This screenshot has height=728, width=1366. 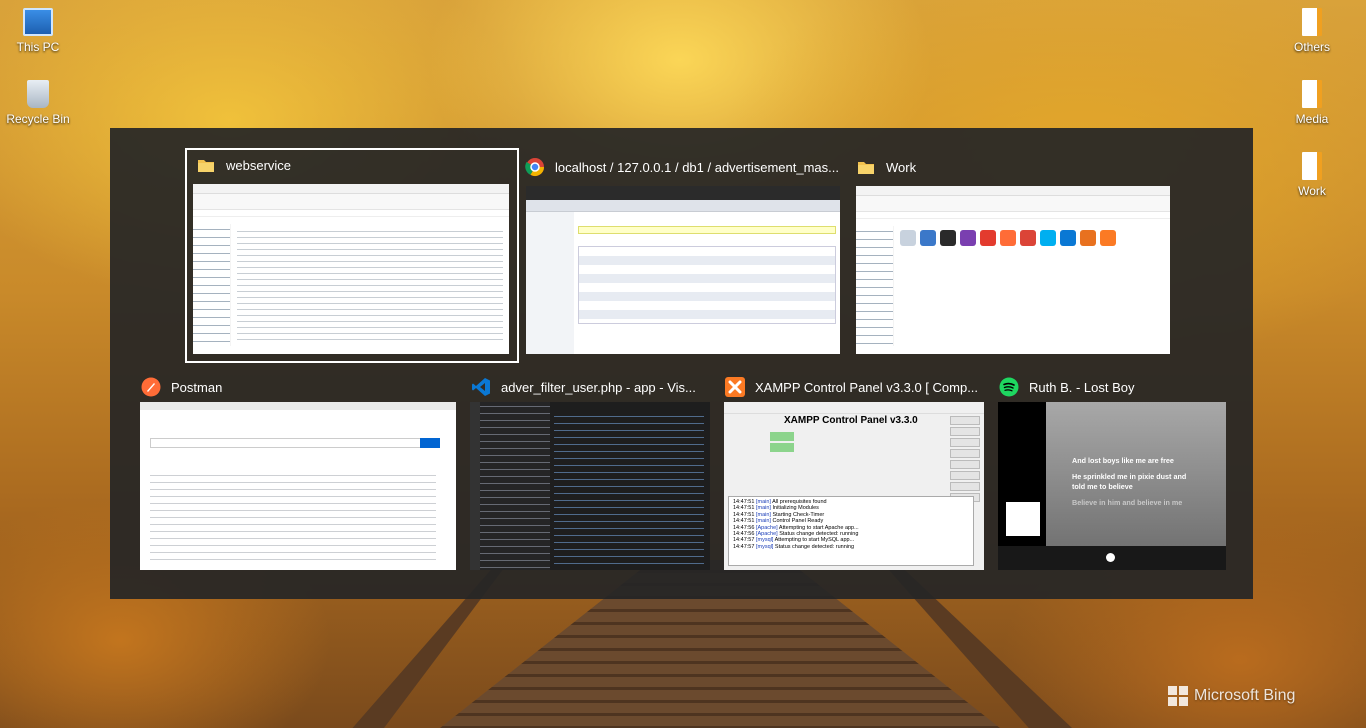 I want to click on this-pc-icon, so click(x=38, y=22).